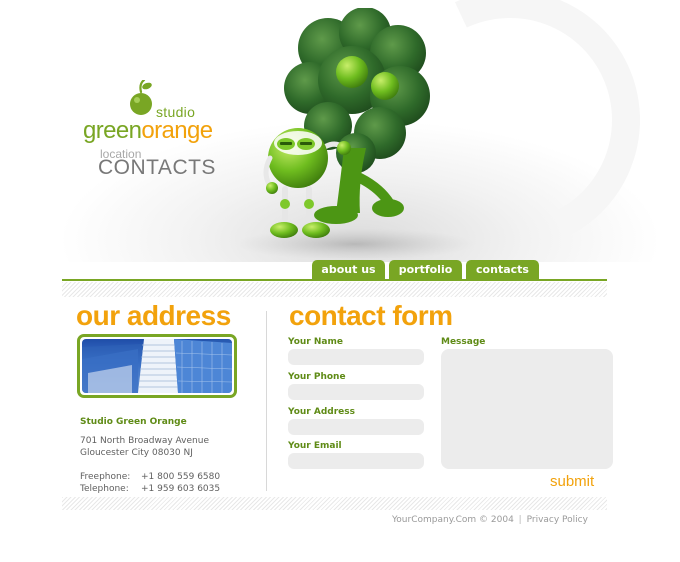 The width and height of the screenshot is (680, 562). I want to click on submit-button: submit, so click(572, 481).